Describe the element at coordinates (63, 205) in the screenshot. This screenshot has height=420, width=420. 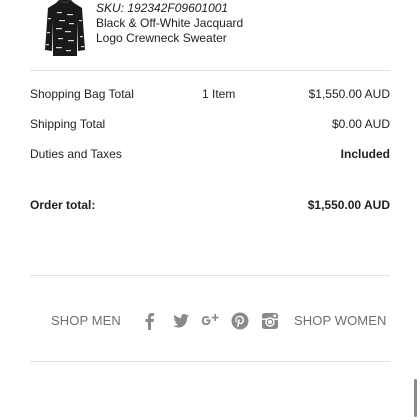
I see `order-total-label: Order total:` at that location.